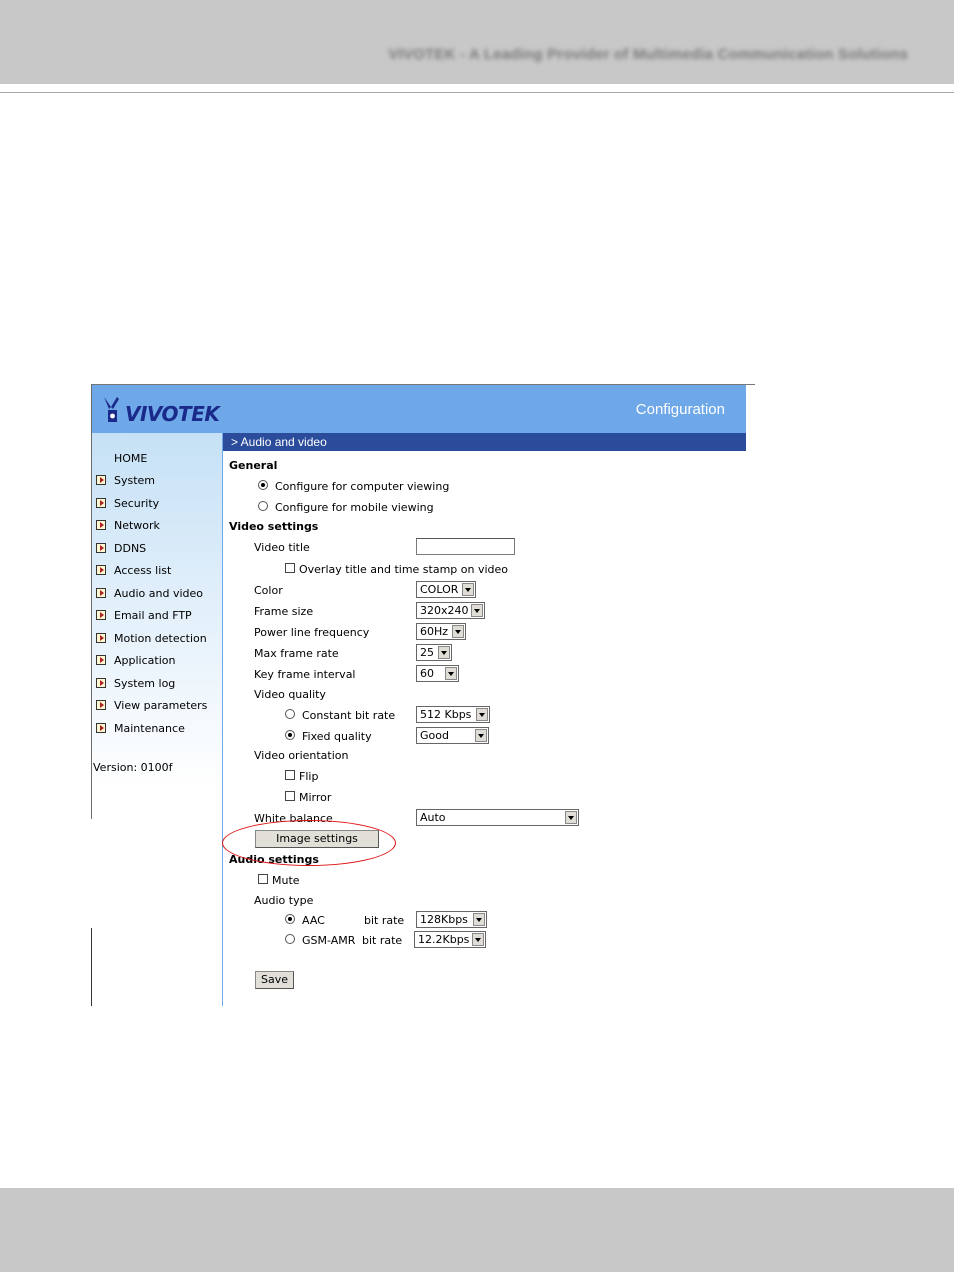 This screenshot has width=954, height=1272. What do you see at coordinates (290, 919) in the screenshot?
I see `aac-radio` at bounding box center [290, 919].